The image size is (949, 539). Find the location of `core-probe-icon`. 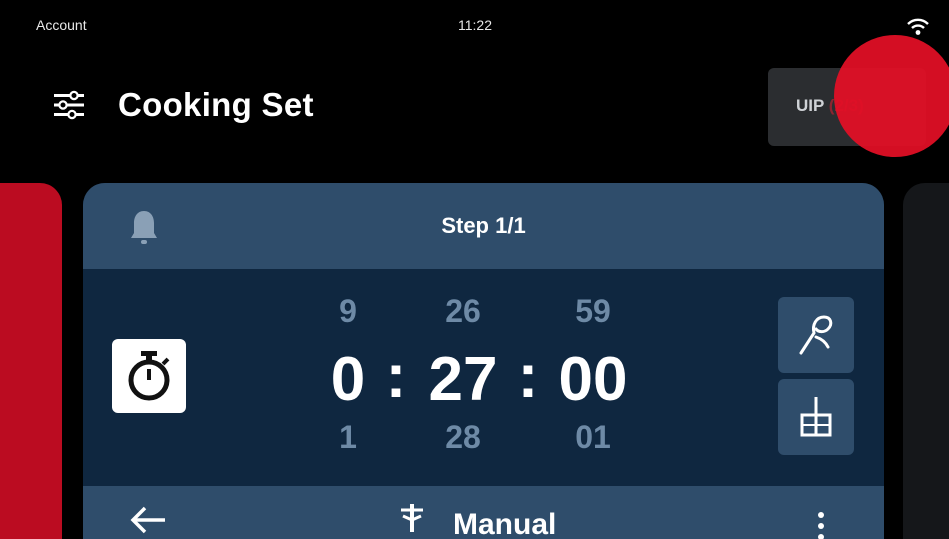

core-probe-icon is located at coordinates (816, 417).